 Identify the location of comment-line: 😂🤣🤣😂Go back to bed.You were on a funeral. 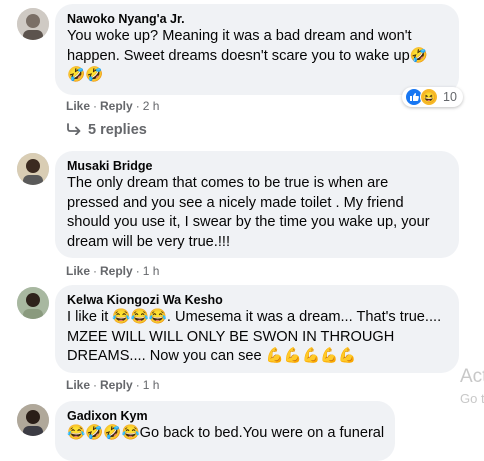
(226, 433).